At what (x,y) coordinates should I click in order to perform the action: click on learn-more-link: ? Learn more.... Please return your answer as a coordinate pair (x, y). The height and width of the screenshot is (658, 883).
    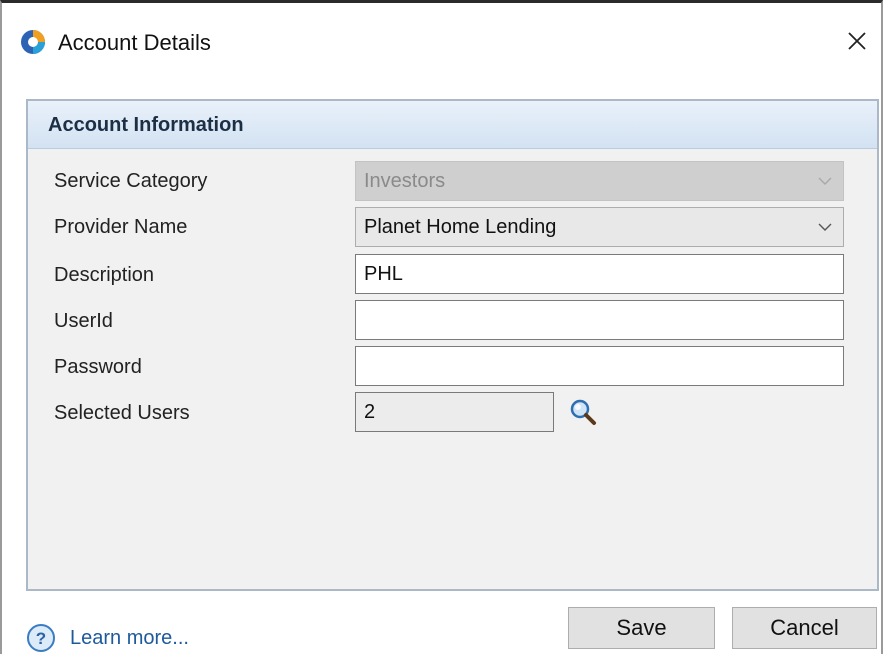
    Looking at the image, I should click on (146, 638).